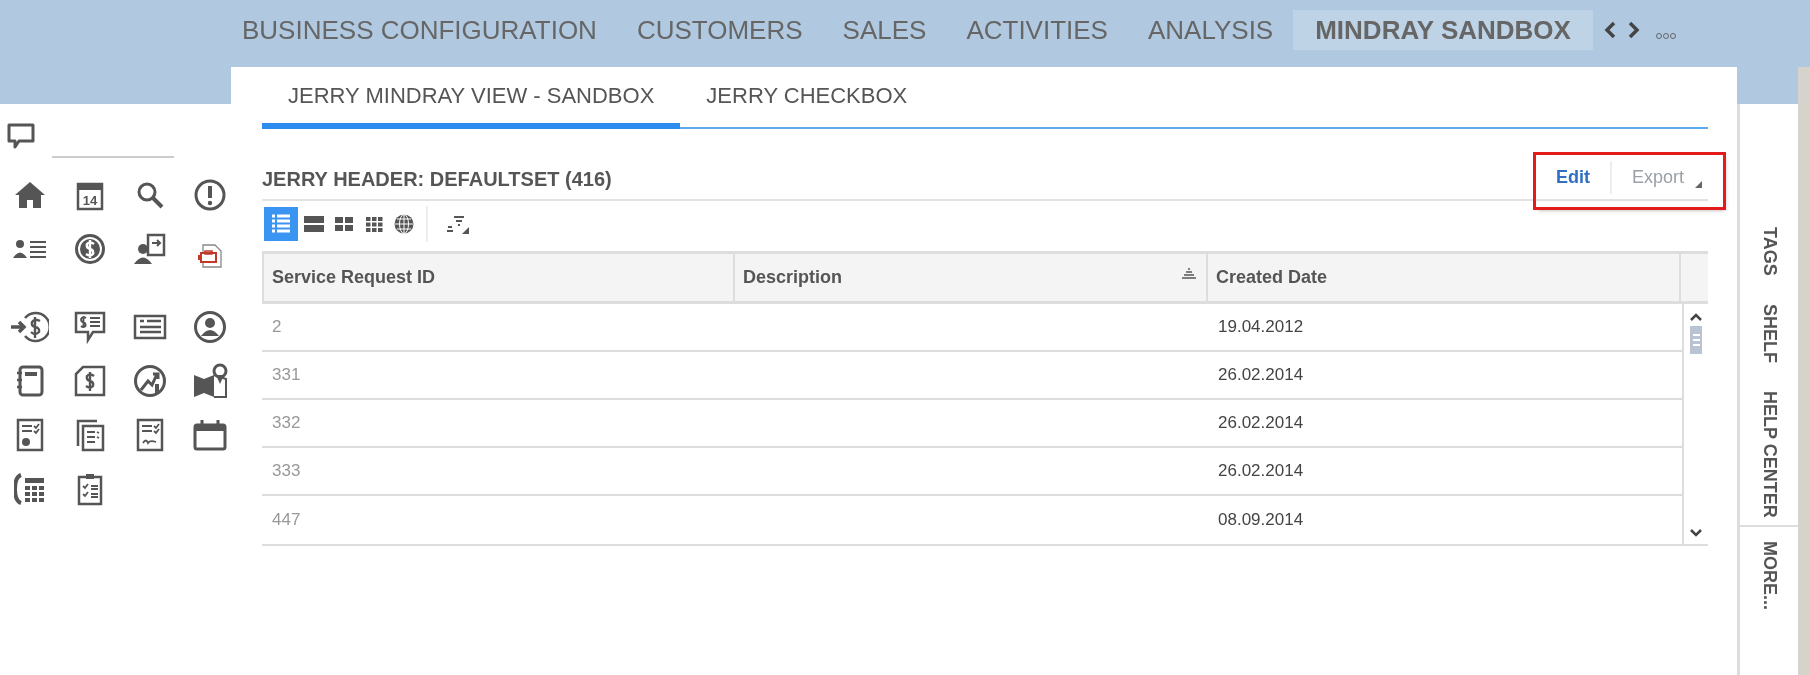  I want to click on action-button: Edit, so click(1573, 177).